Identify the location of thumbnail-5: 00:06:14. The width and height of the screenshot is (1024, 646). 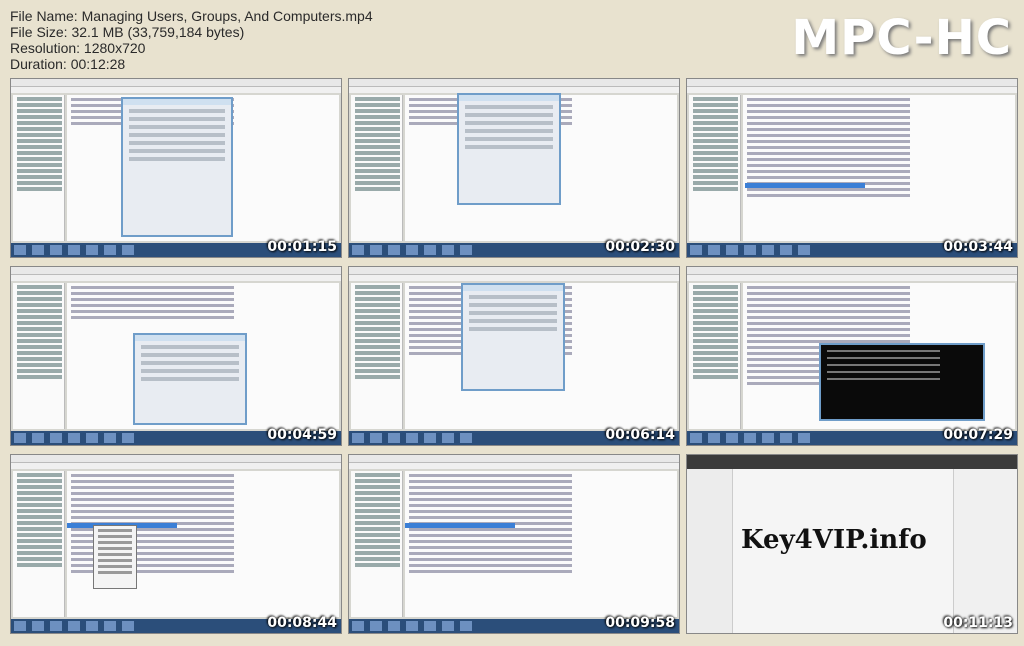
(514, 356).